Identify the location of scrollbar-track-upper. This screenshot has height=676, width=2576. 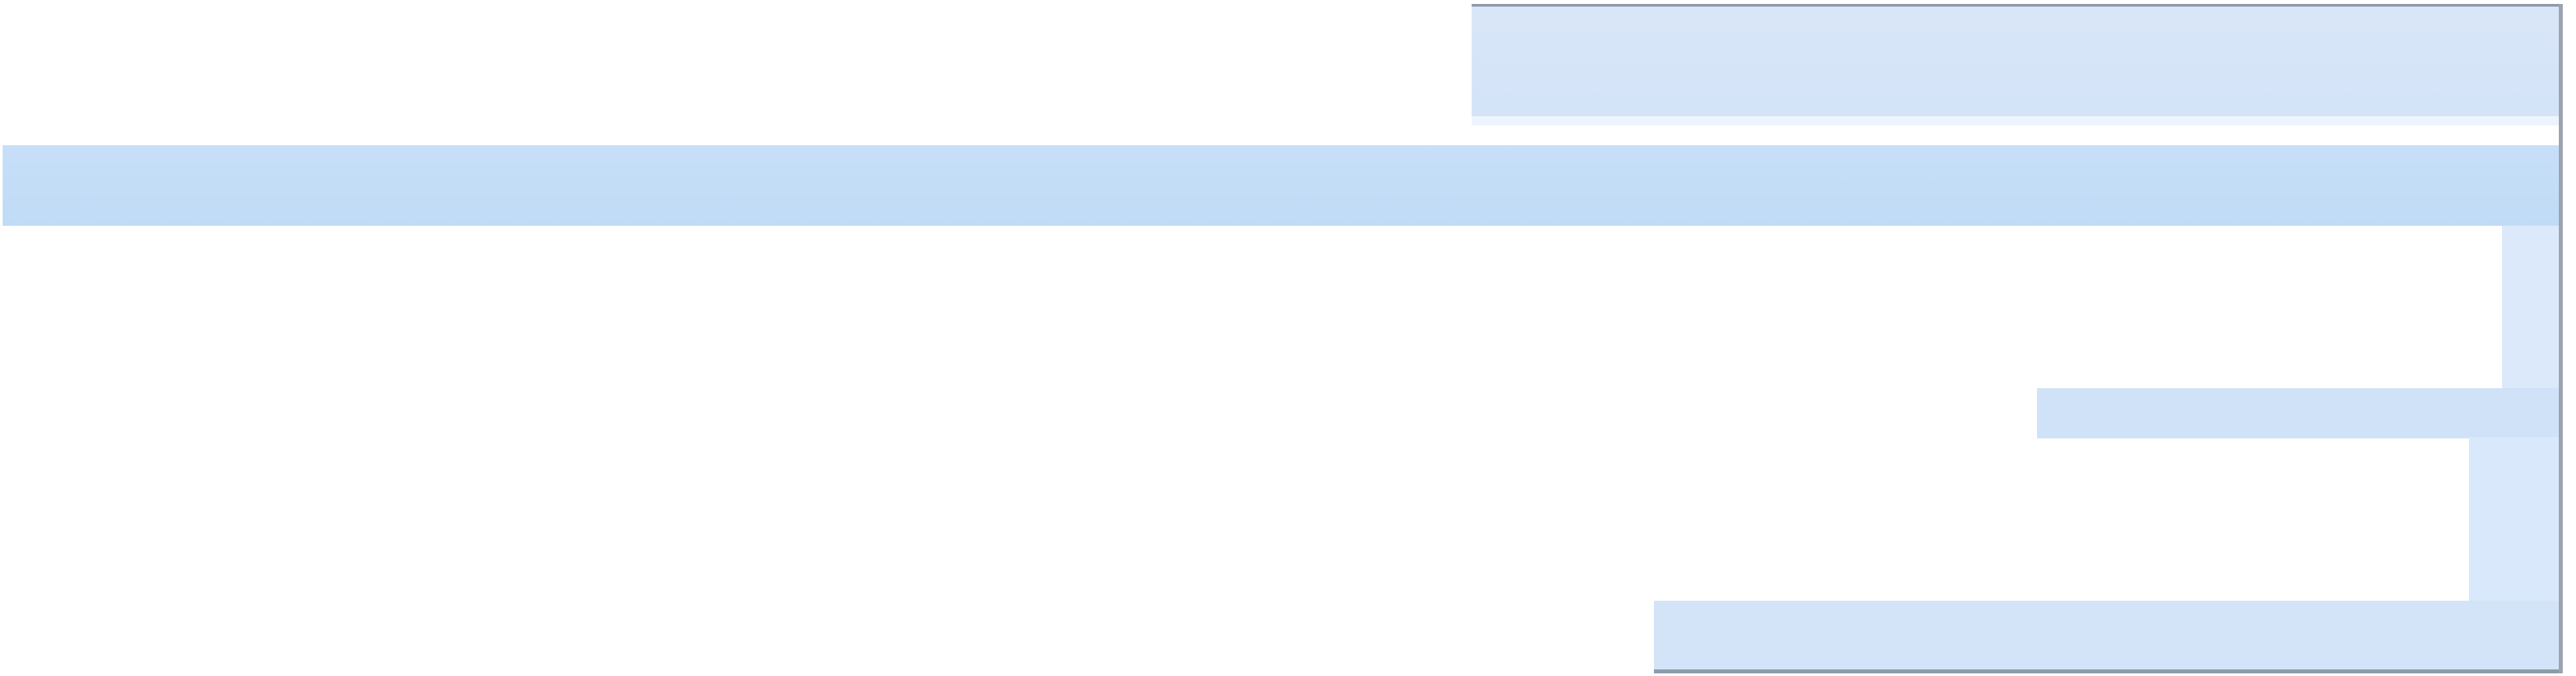
(2530, 307).